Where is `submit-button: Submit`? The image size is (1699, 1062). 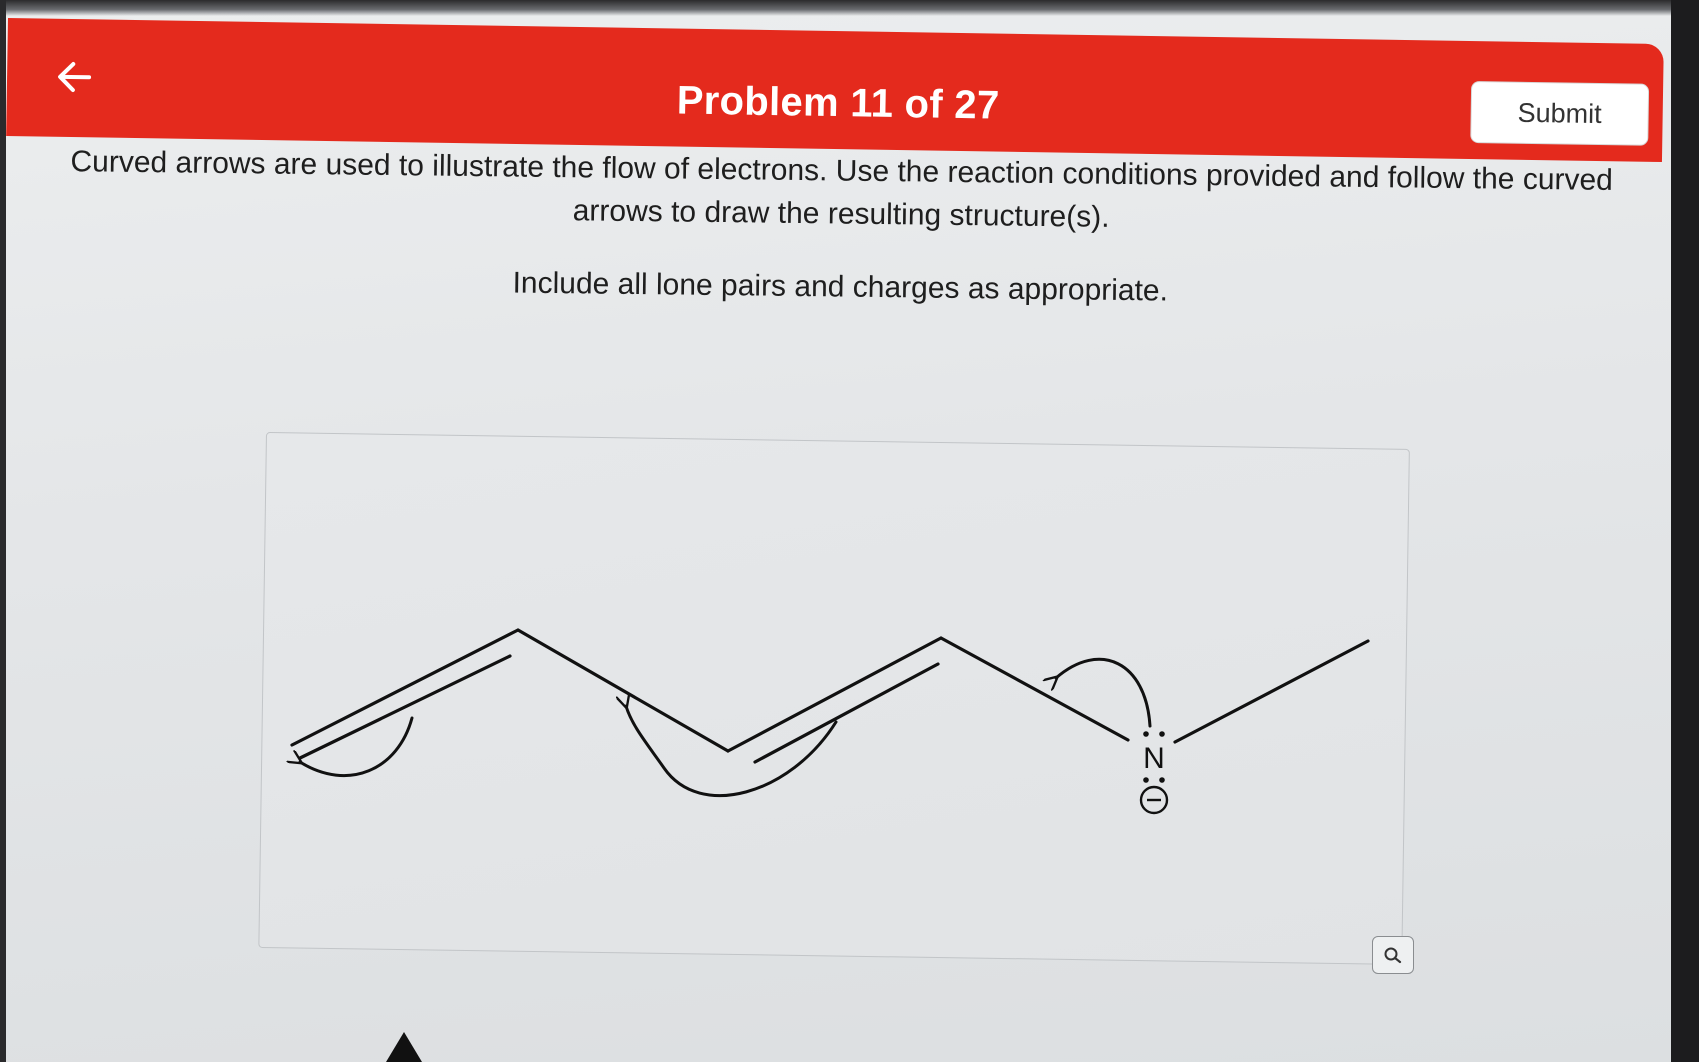 submit-button: Submit is located at coordinates (1560, 113).